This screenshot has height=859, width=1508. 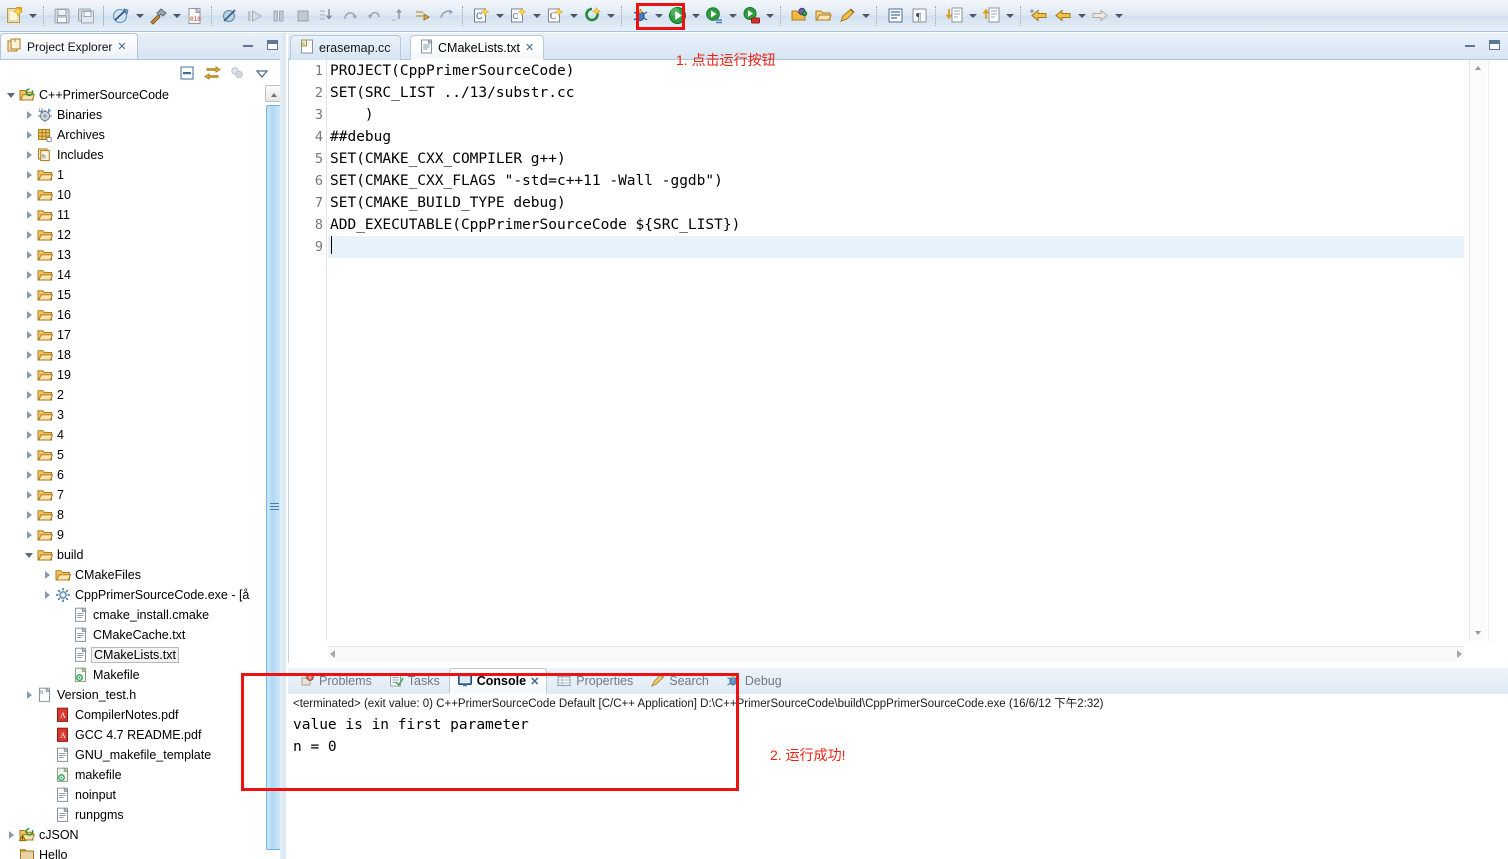 I want to click on editor-overview-ruler, so click(x=1496, y=350).